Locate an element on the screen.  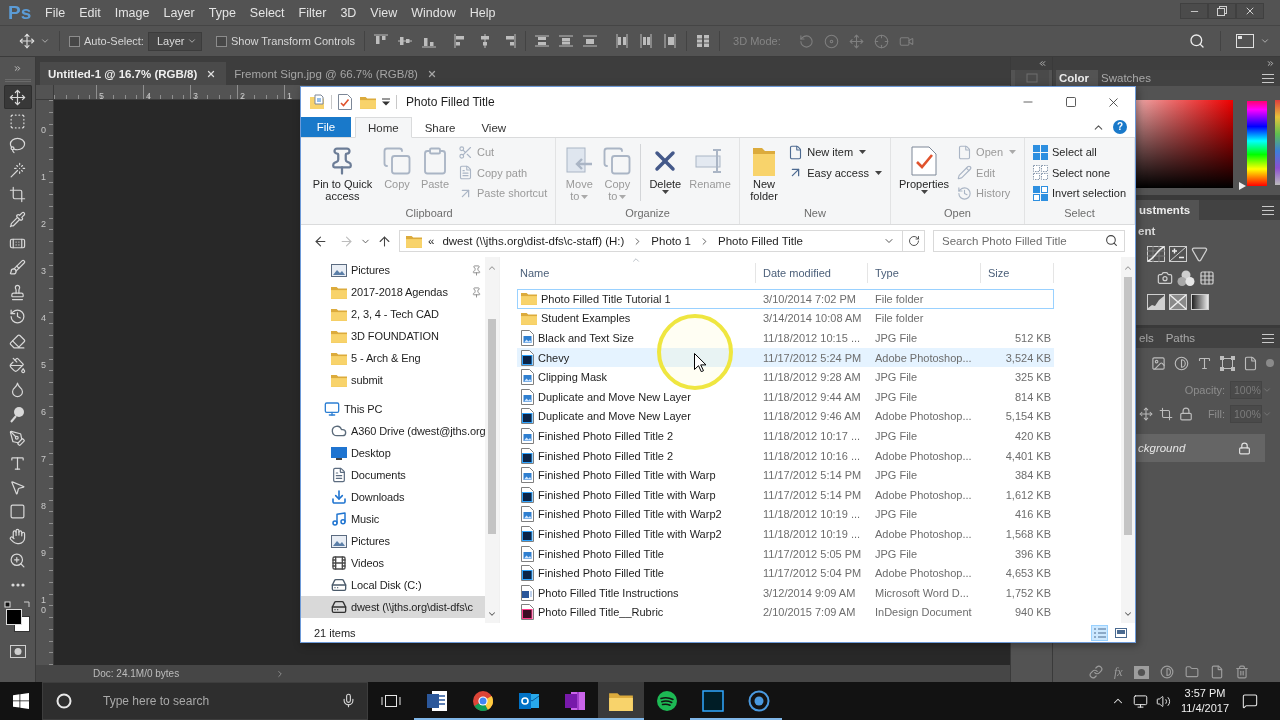
file-row: Finished Photo Filled Title with Warp 11/17/2012 5:14 PM Adobe Photoshop... 1,612 KB is located at coordinates (785, 494).